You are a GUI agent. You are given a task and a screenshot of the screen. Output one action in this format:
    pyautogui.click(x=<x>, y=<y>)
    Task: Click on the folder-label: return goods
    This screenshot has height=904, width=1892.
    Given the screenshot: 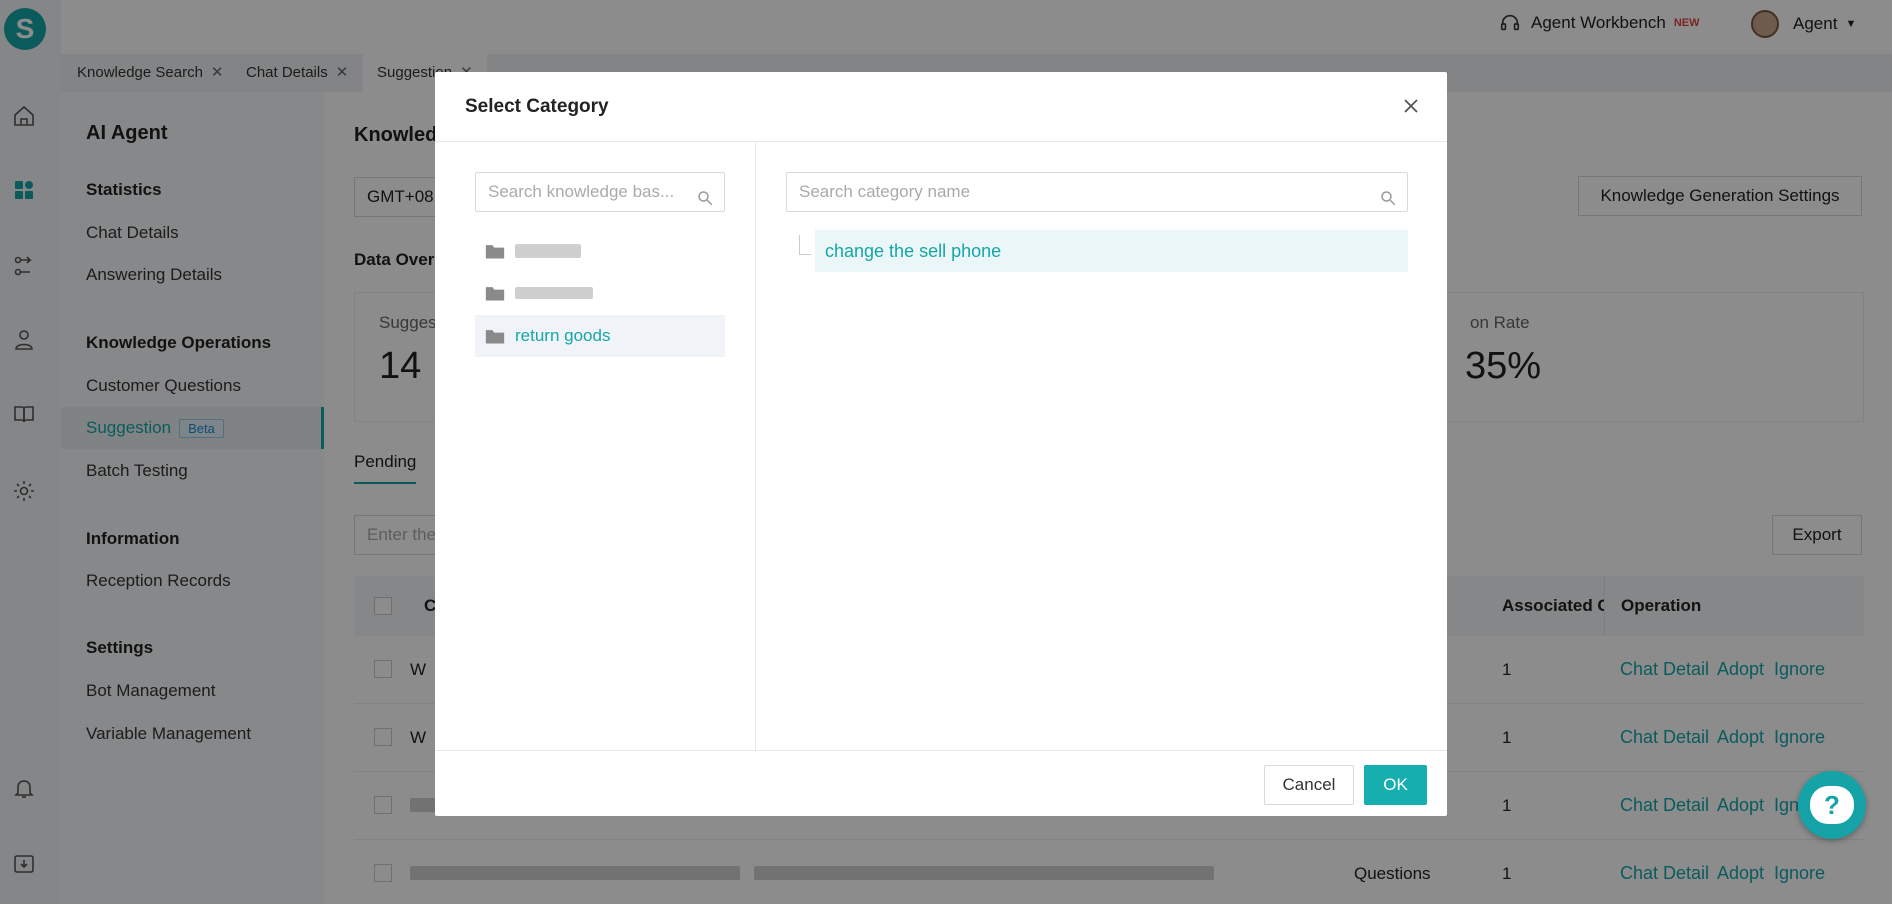 What is the action you would take?
    pyautogui.click(x=563, y=335)
    